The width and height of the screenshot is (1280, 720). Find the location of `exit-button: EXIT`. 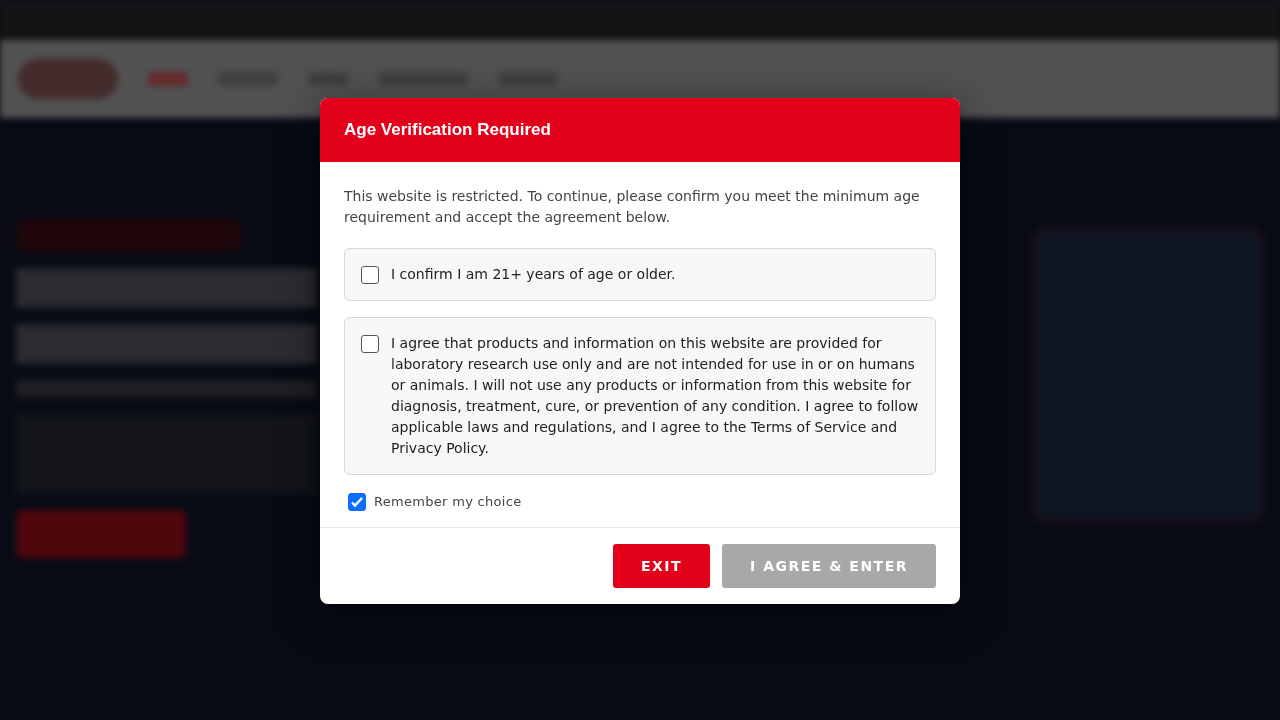

exit-button: EXIT is located at coordinates (661, 566).